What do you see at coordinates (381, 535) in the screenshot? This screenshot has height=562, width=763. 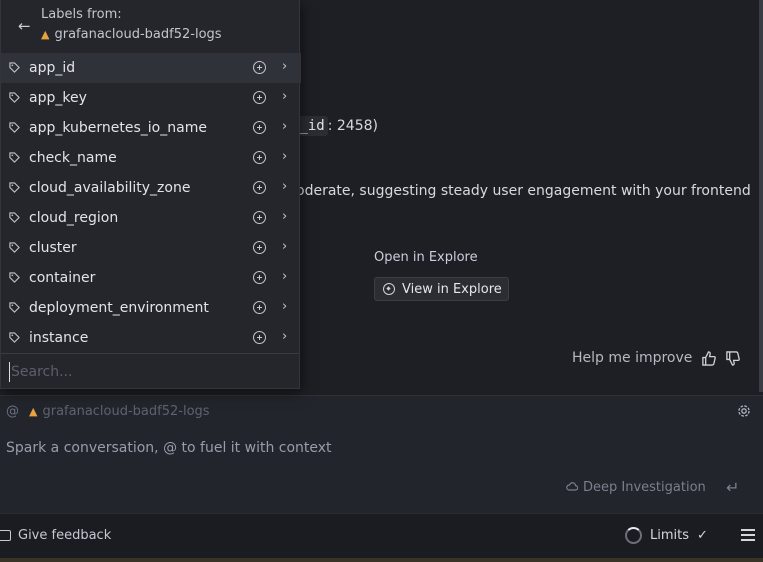 I see `footer-bar: Give feedback Limits ✓` at bounding box center [381, 535].